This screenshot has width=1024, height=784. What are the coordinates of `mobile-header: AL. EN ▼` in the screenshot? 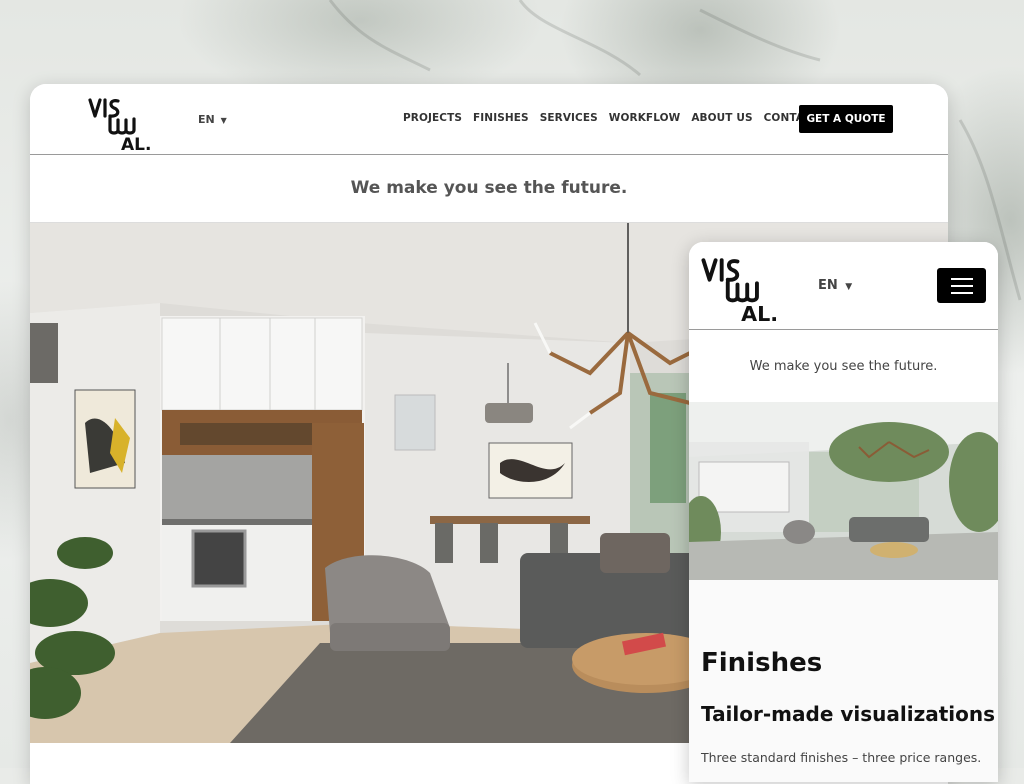 It's located at (843, 286).